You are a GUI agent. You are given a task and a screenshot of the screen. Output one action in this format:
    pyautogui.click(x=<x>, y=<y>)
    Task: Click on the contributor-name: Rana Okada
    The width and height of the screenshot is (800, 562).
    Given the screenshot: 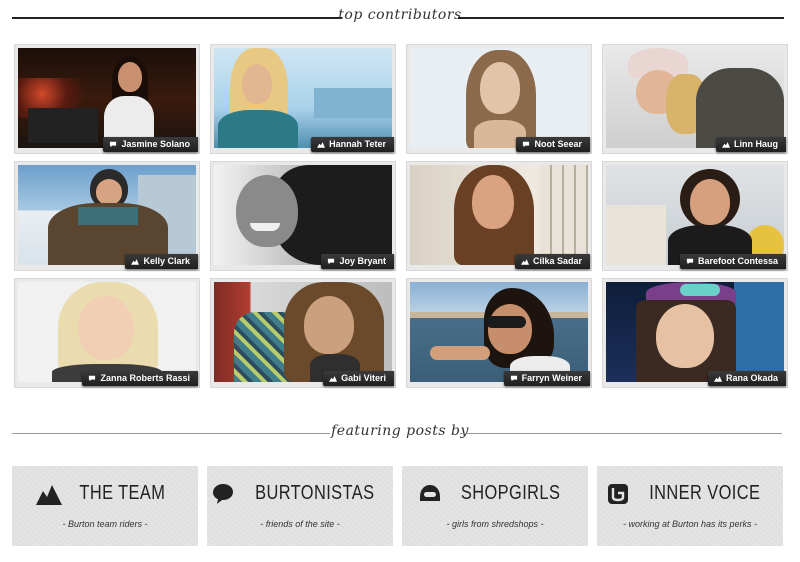 What is the action you would take?
    pyautogui.click(x=751, y=378)
    